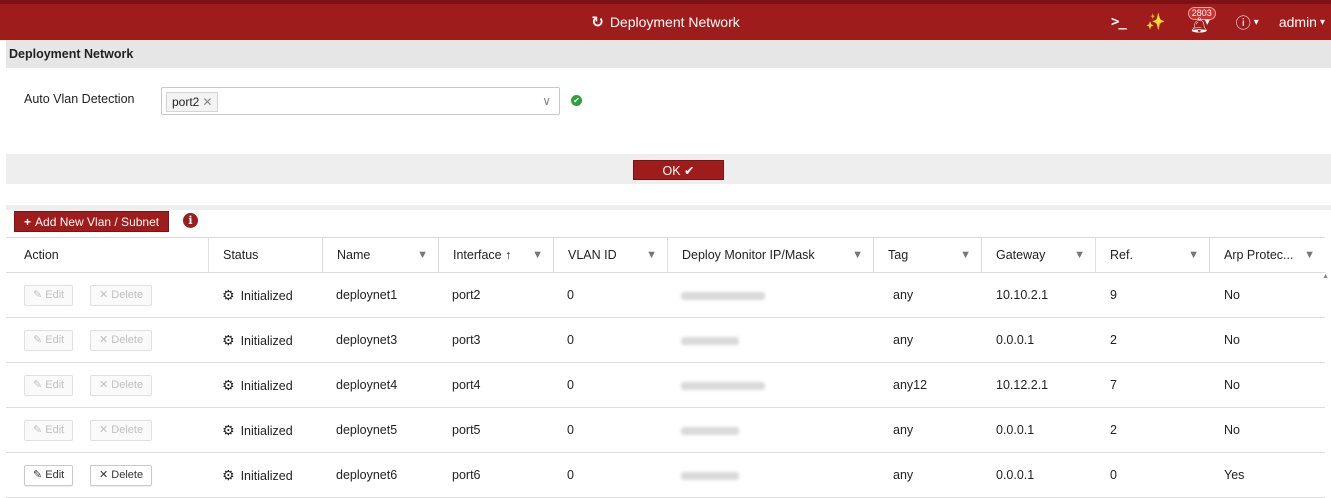 Image resolution: width=1331 pixels, height=498 pixels. What do you see at coordinates (367, 430) in the screenshot?
I see `name-cell: deploynet5` at bounding box center [367, 430].